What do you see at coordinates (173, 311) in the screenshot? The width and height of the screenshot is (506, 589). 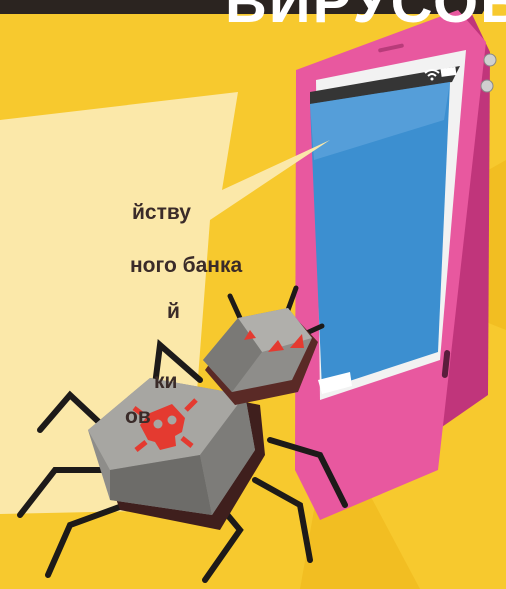 I see `list-fragment-3: й` at bounding box center [173, 311].